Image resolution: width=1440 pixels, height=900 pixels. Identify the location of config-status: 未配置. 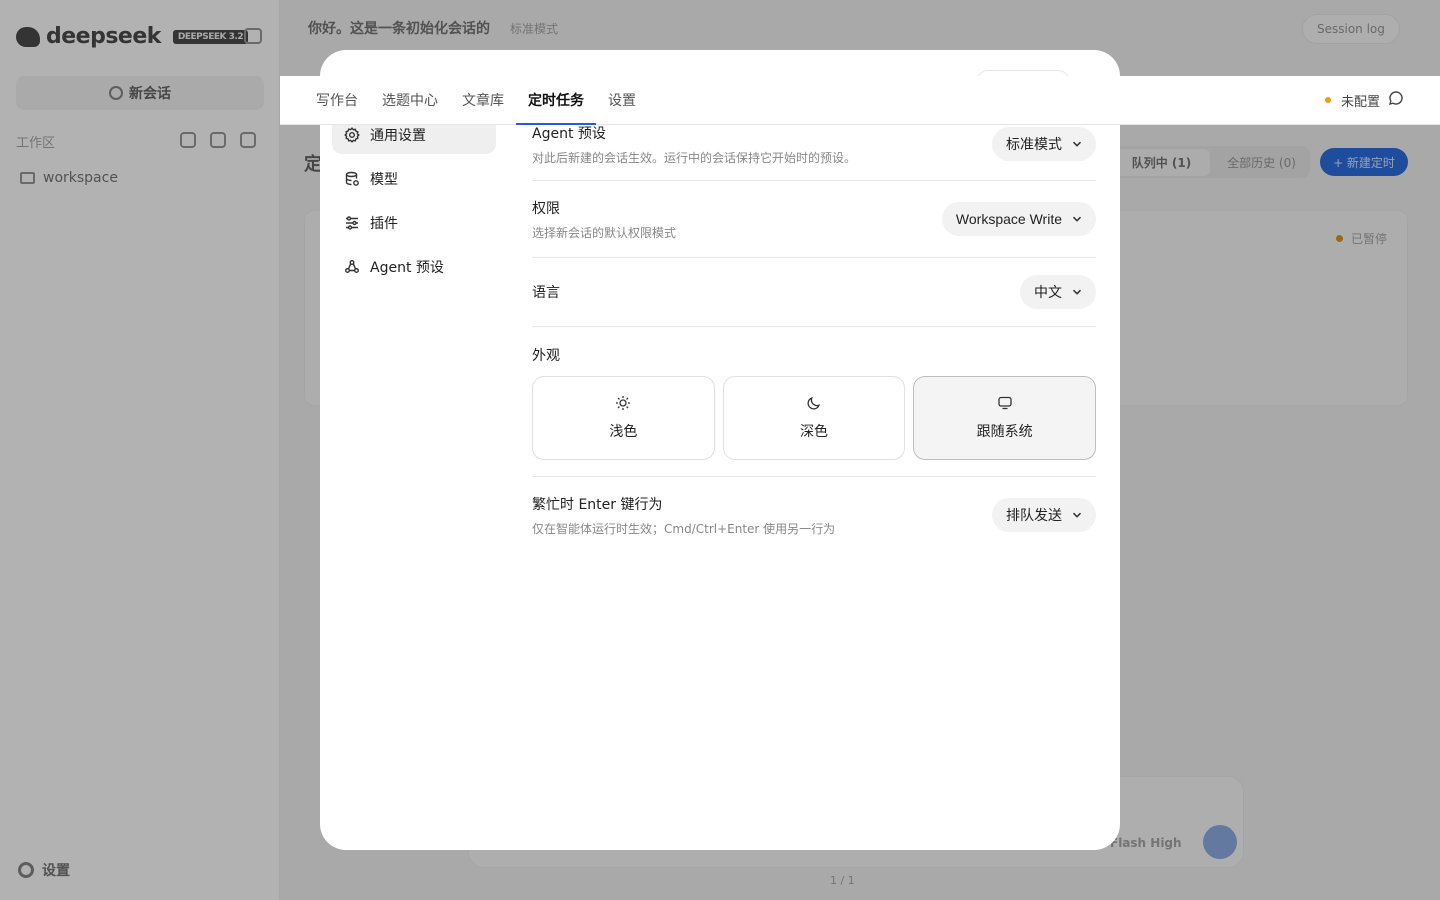
(1364, 100).